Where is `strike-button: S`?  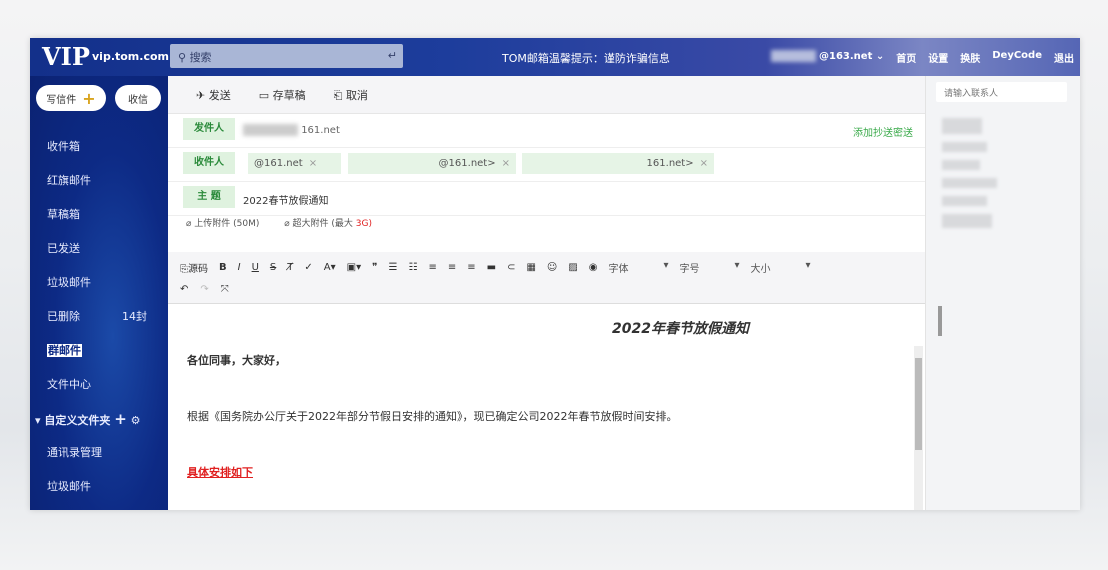 strike-button: S is located at coordinates (273, 267).